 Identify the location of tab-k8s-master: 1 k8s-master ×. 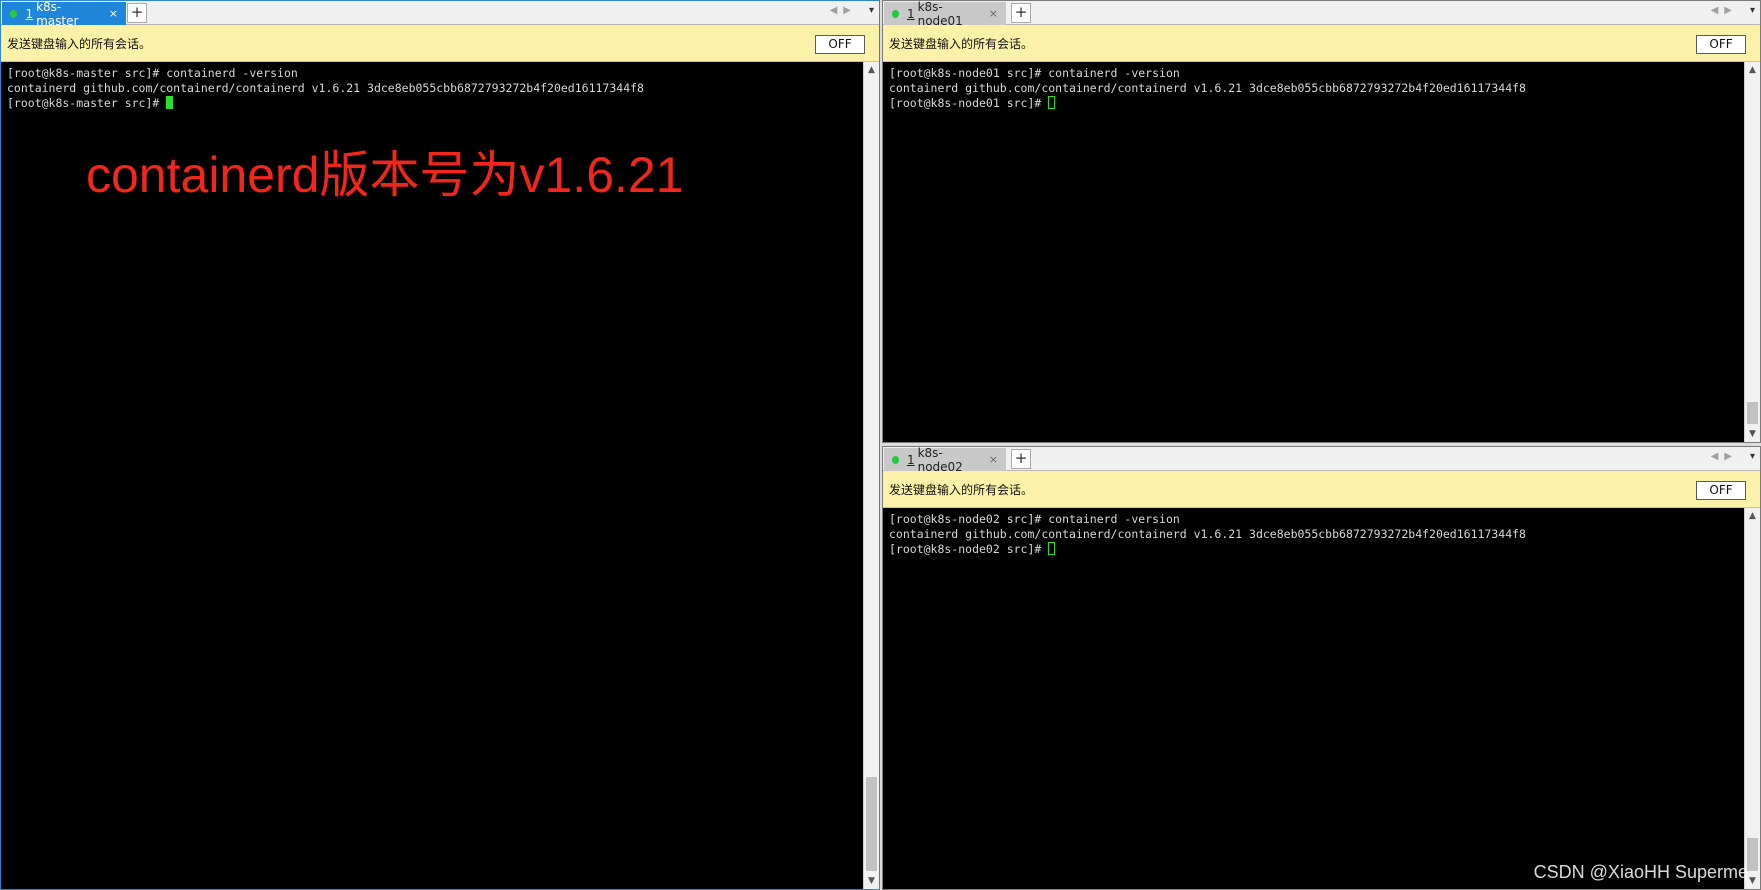
(64, 14).